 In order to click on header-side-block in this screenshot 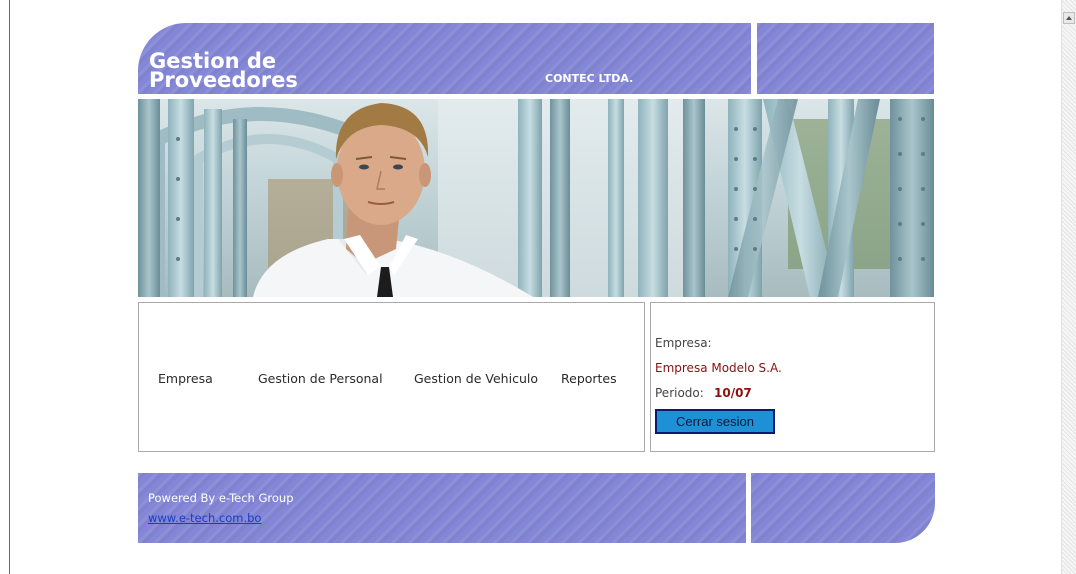, I will do `click(845, 58)`.